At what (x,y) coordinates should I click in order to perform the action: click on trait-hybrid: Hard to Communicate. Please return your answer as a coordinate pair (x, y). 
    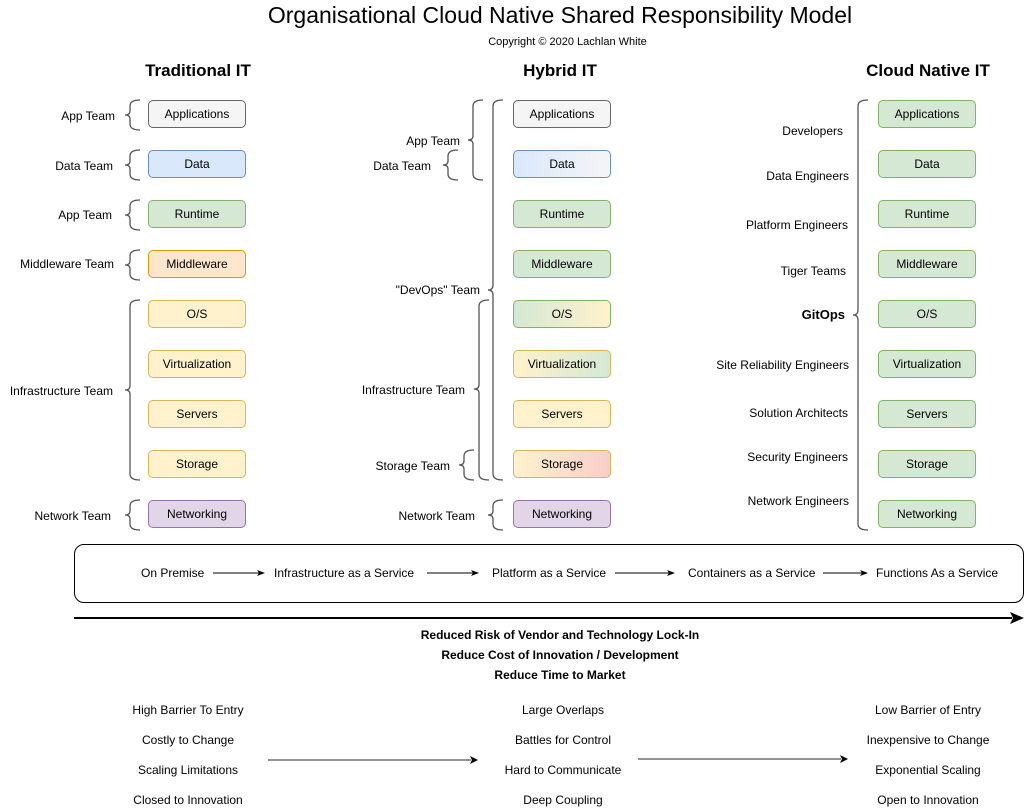
    Looking at the image, I should click on (563, 770).